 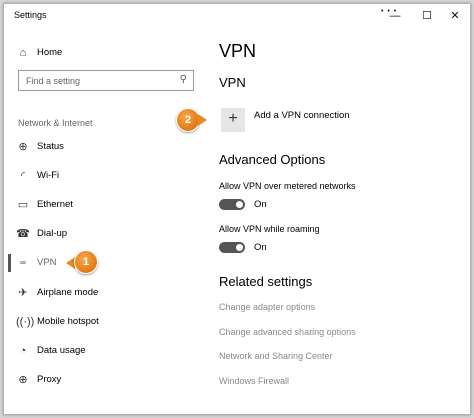 I want to click on step-badge-1: 1, so click(x=86, y=262).